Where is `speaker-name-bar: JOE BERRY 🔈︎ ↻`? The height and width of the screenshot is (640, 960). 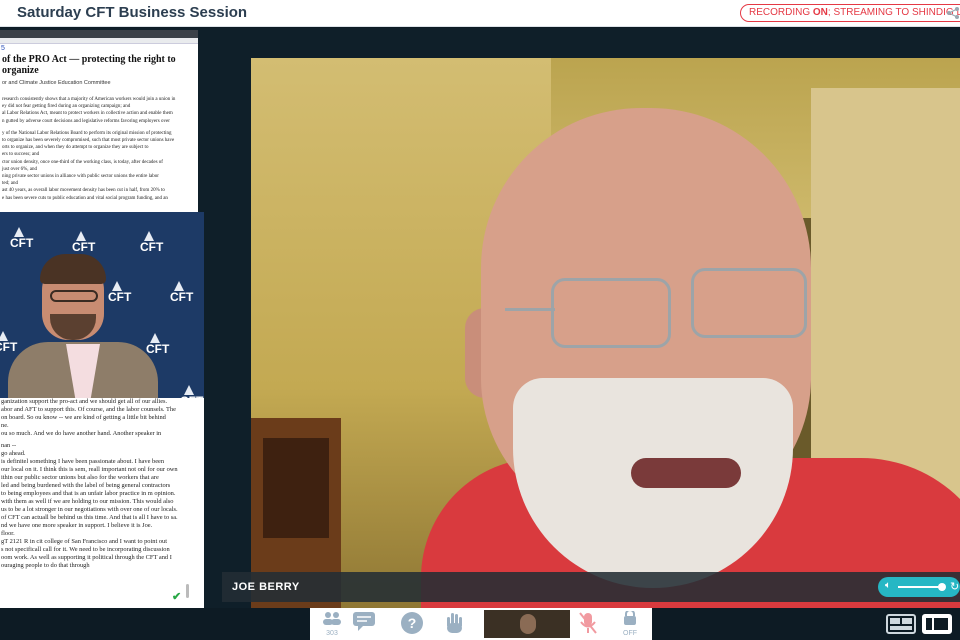 speaker-name-bar: JOE BERRY 🔈︎ ↻ is located at coordinates (591, 587).